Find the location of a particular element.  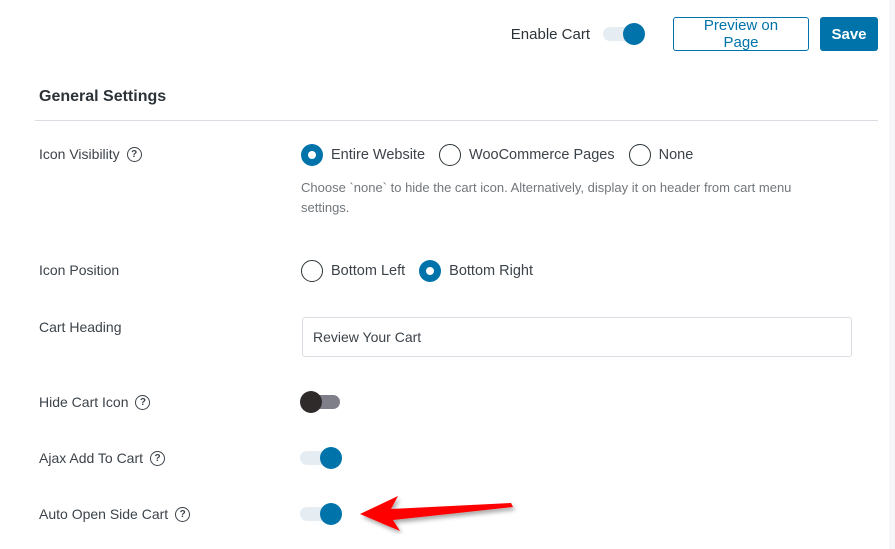

radio-entire-website: Entire Website is located at coordinates (363, 155).